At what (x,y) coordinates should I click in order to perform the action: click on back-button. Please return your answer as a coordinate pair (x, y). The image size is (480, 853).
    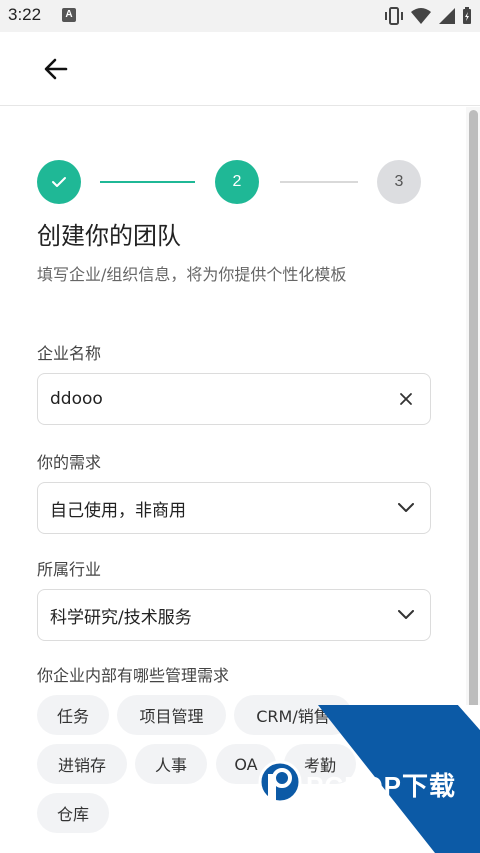
    Looking at the image, I should click on (56, 69).